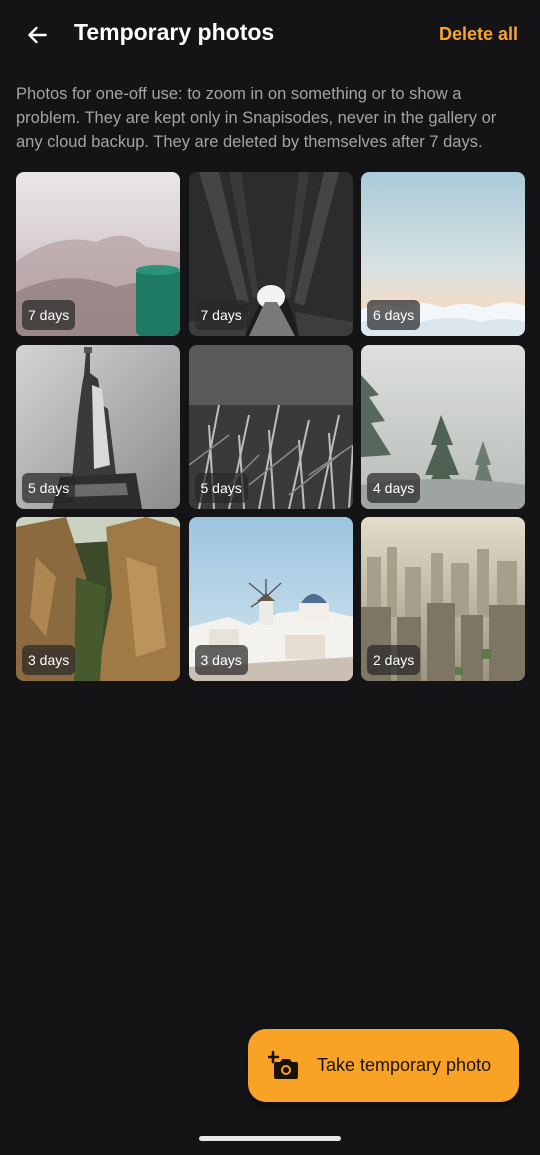 This screenshot has width=540, height=1155. Describe the element at coordinates (404, 1065) in the screenshot. I see `take-temporary-photo-label: Take temporary photo` at that location.